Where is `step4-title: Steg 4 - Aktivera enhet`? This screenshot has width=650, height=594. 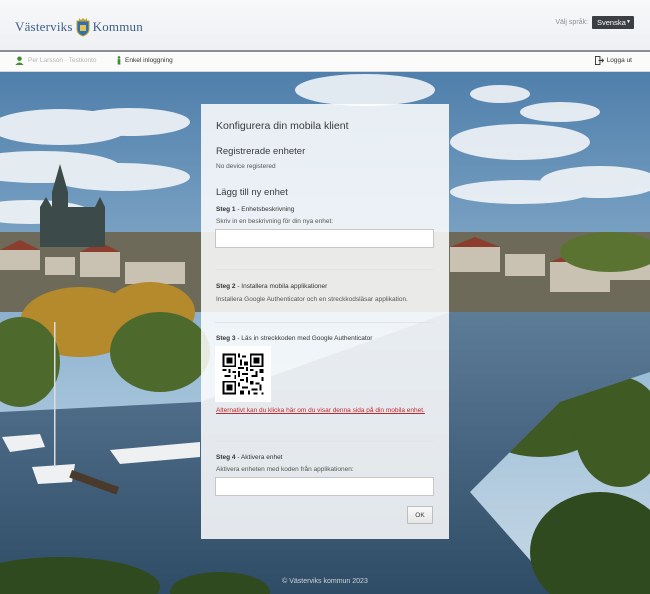
step4-title: Steg 4 - Aktivera enhet is located at coordinates (249, 457).